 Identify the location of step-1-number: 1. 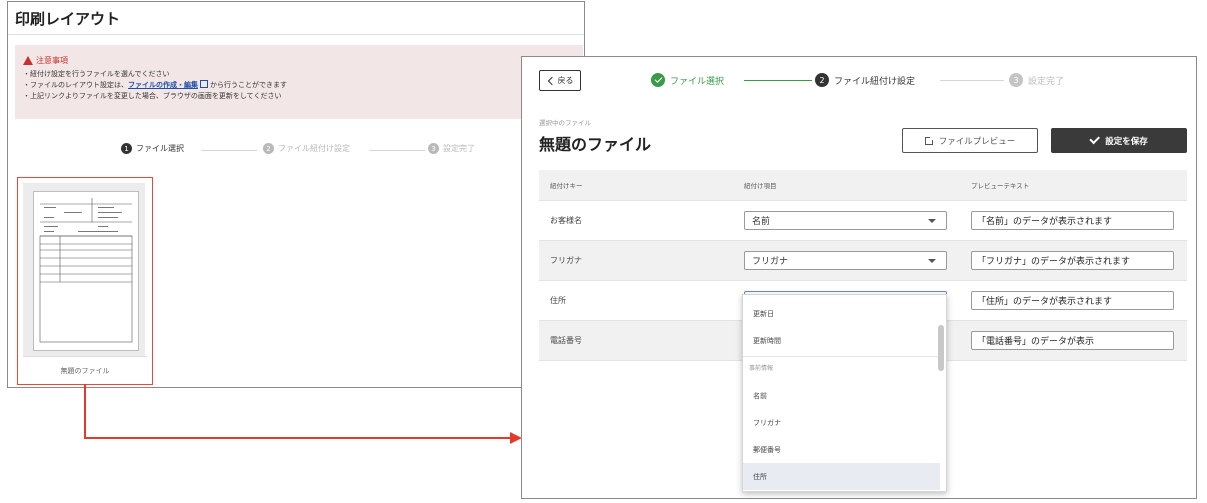
(126, 148).